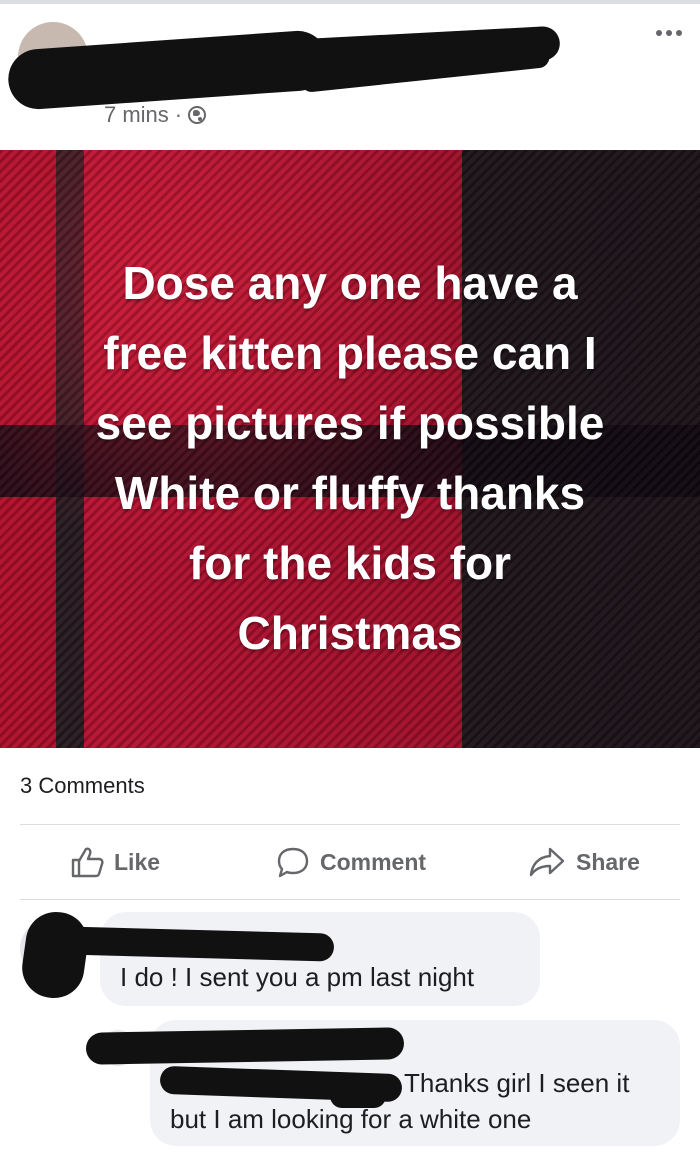 The width and height of the screenshot is (700, 1154). I want to click on post-text-line: White or fluffy thanks, so click(350, 493).